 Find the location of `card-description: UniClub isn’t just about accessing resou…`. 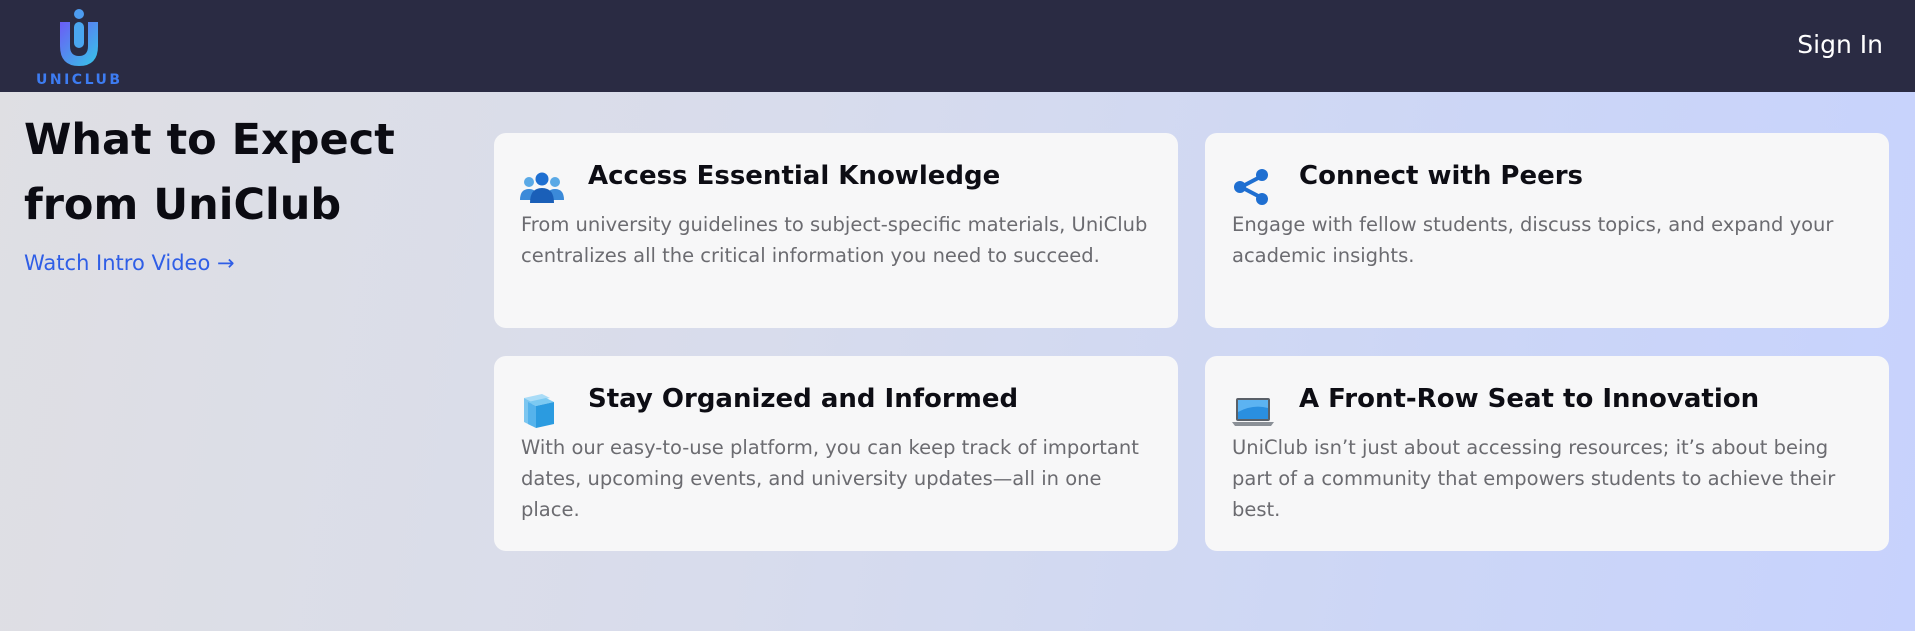

card-description: UniClub isn’t just about accessing resou… is located at coordinates (1534, 478).